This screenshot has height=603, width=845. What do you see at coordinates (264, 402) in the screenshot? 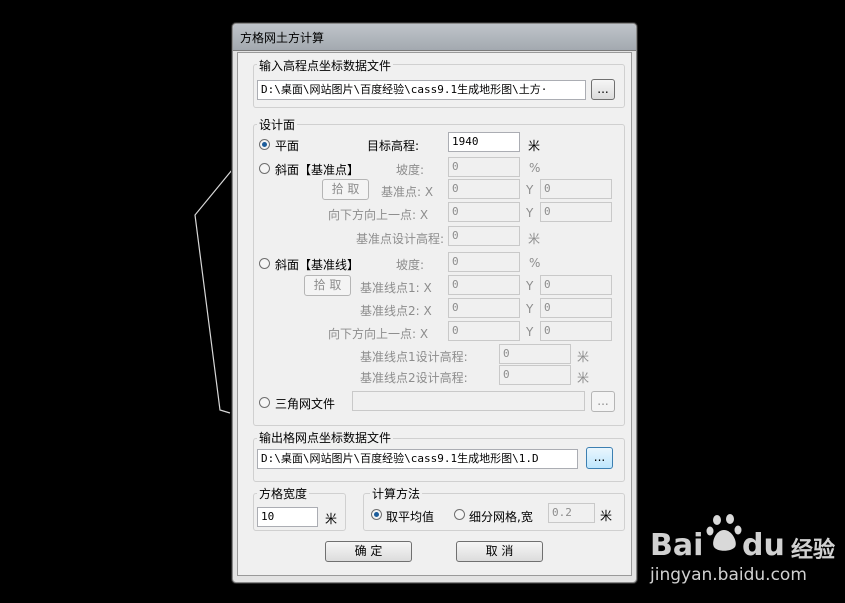
I see `tin-file-radio` at bounding box center [264, 402].